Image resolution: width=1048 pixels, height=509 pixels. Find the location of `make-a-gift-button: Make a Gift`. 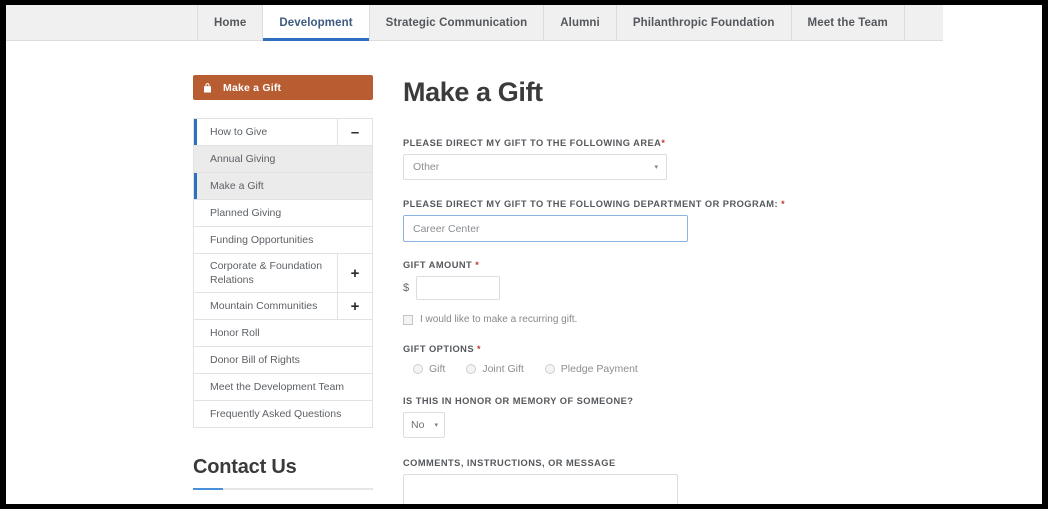

make-a-gift-button: Make a Gift is located at coordinates (283, 87).